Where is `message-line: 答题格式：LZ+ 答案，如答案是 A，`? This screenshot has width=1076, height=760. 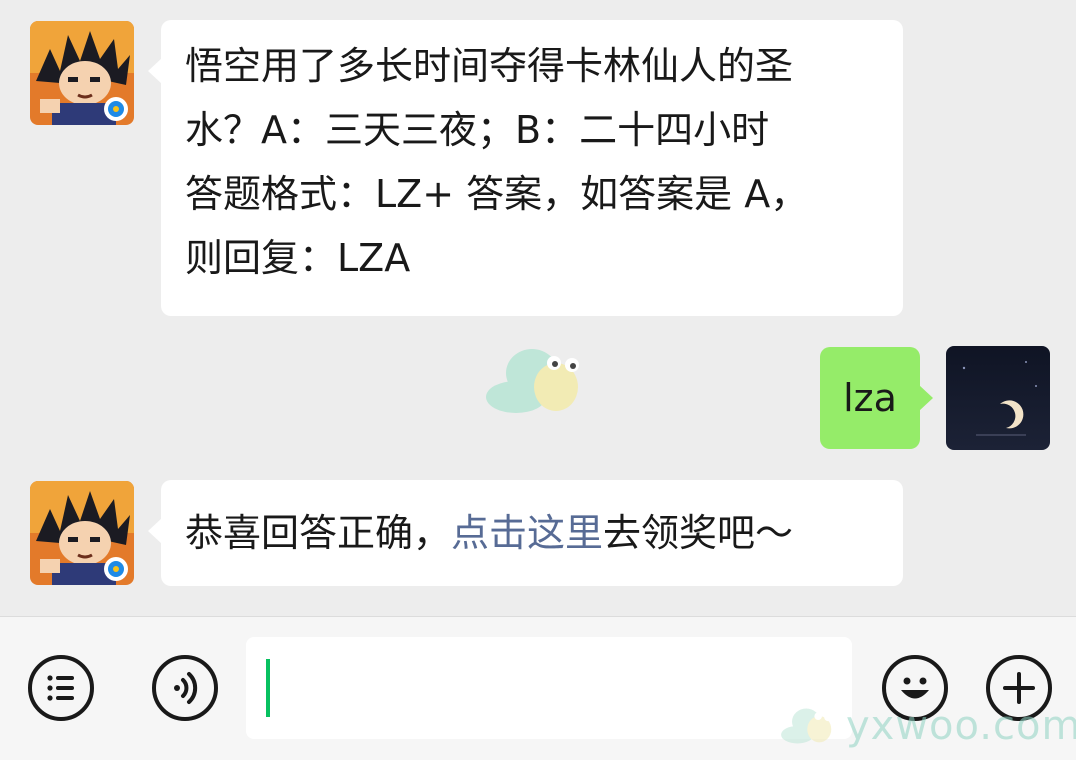 message-line: 答题格式：LZ+ 答案，如答案是 A， is located at coordinates (497, 194).